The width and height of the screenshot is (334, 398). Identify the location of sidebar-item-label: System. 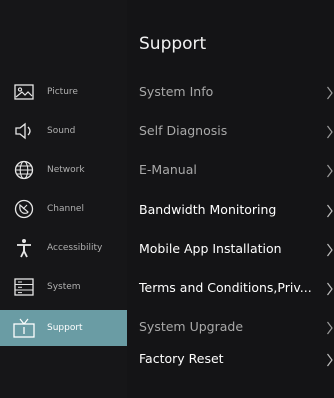
(64, 287).